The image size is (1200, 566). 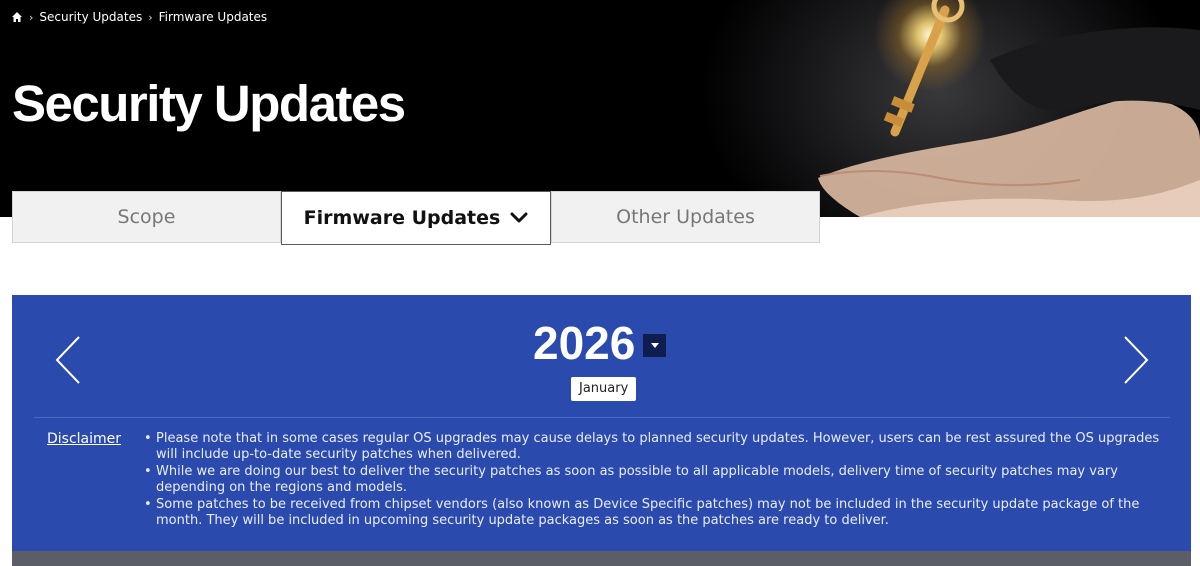 What do you see at coordinates (402, 218) in the screenshot?
I see `tab-label: Firmware Updates` at bounding box center [402, 218].